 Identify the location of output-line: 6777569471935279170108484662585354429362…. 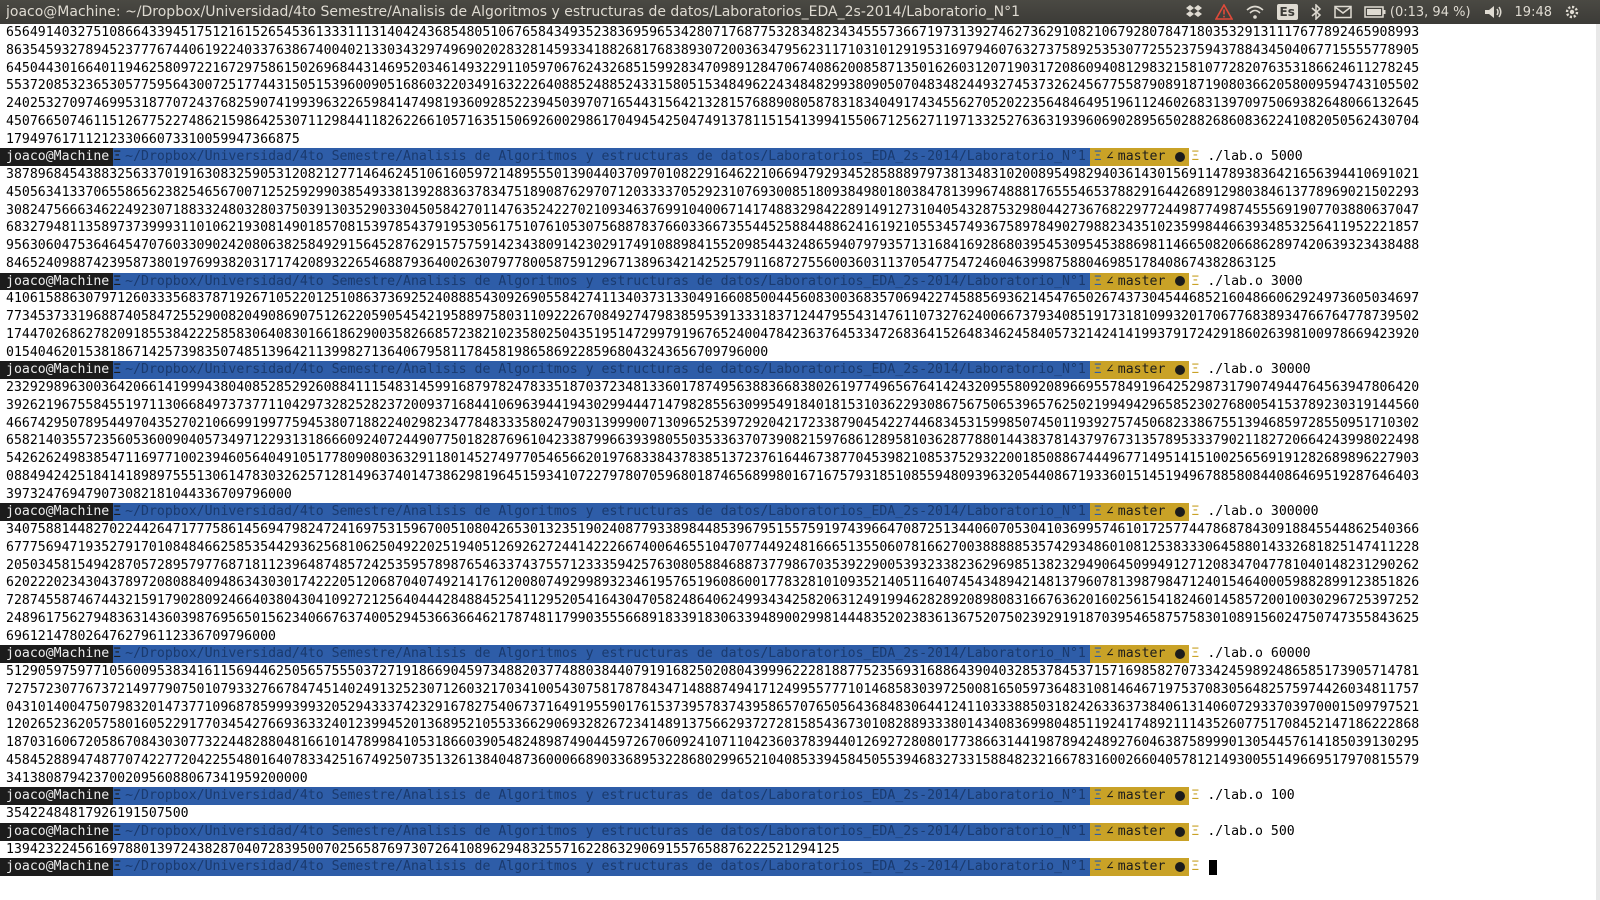
(713, 547).